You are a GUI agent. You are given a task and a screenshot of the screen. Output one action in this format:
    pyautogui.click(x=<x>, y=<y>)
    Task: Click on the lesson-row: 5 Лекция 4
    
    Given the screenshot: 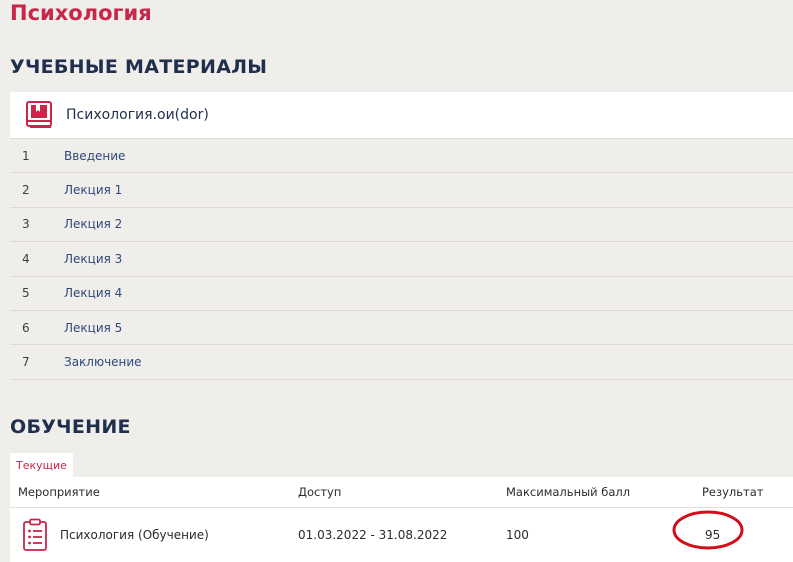 What is the action you would take?
    pyautogui.click(x=401, y=294)
    